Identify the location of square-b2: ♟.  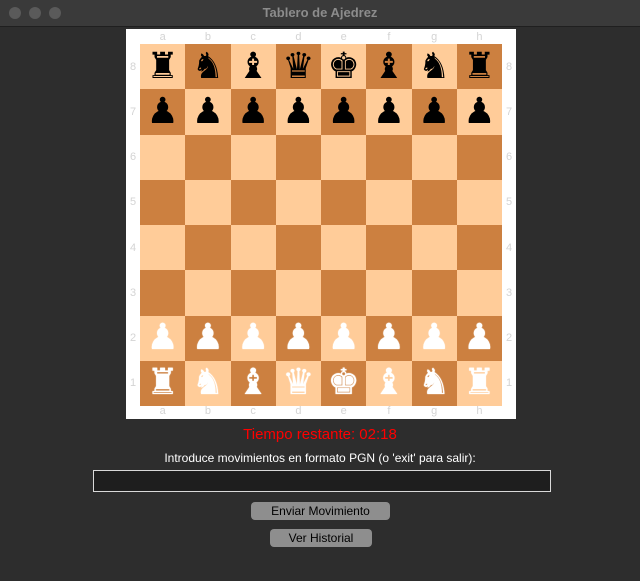
(208, 338).